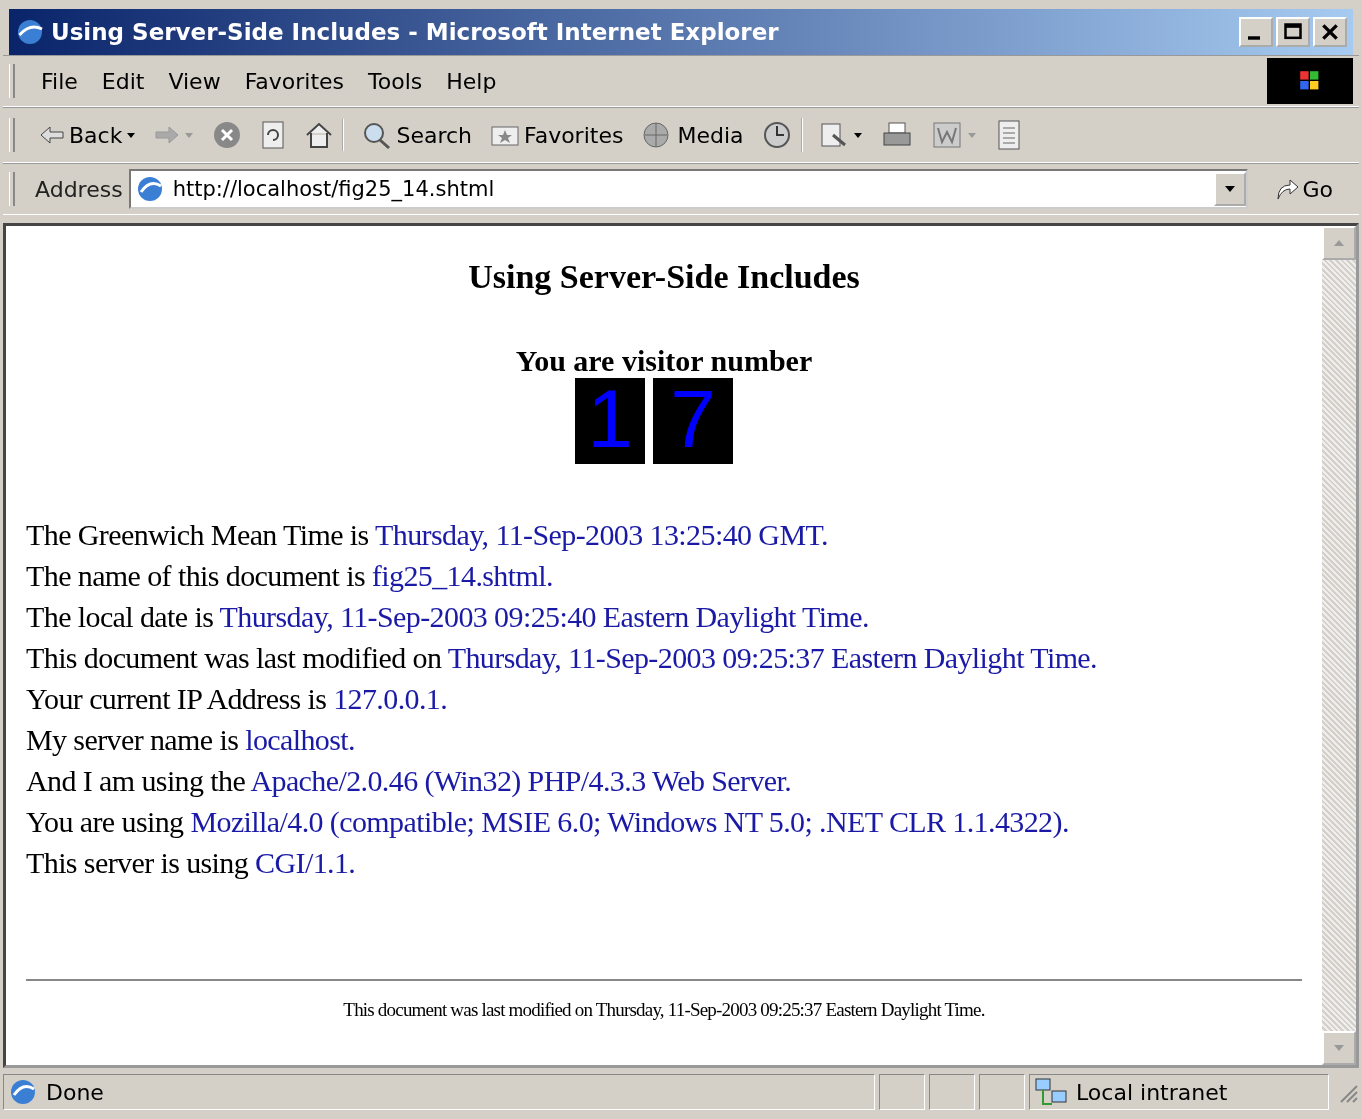 The image size is (1362, 1119). What do you see at coordinates (1051, 1092) in the screenshot?
I see `network-icon` at bounding box center [1051, 1092].